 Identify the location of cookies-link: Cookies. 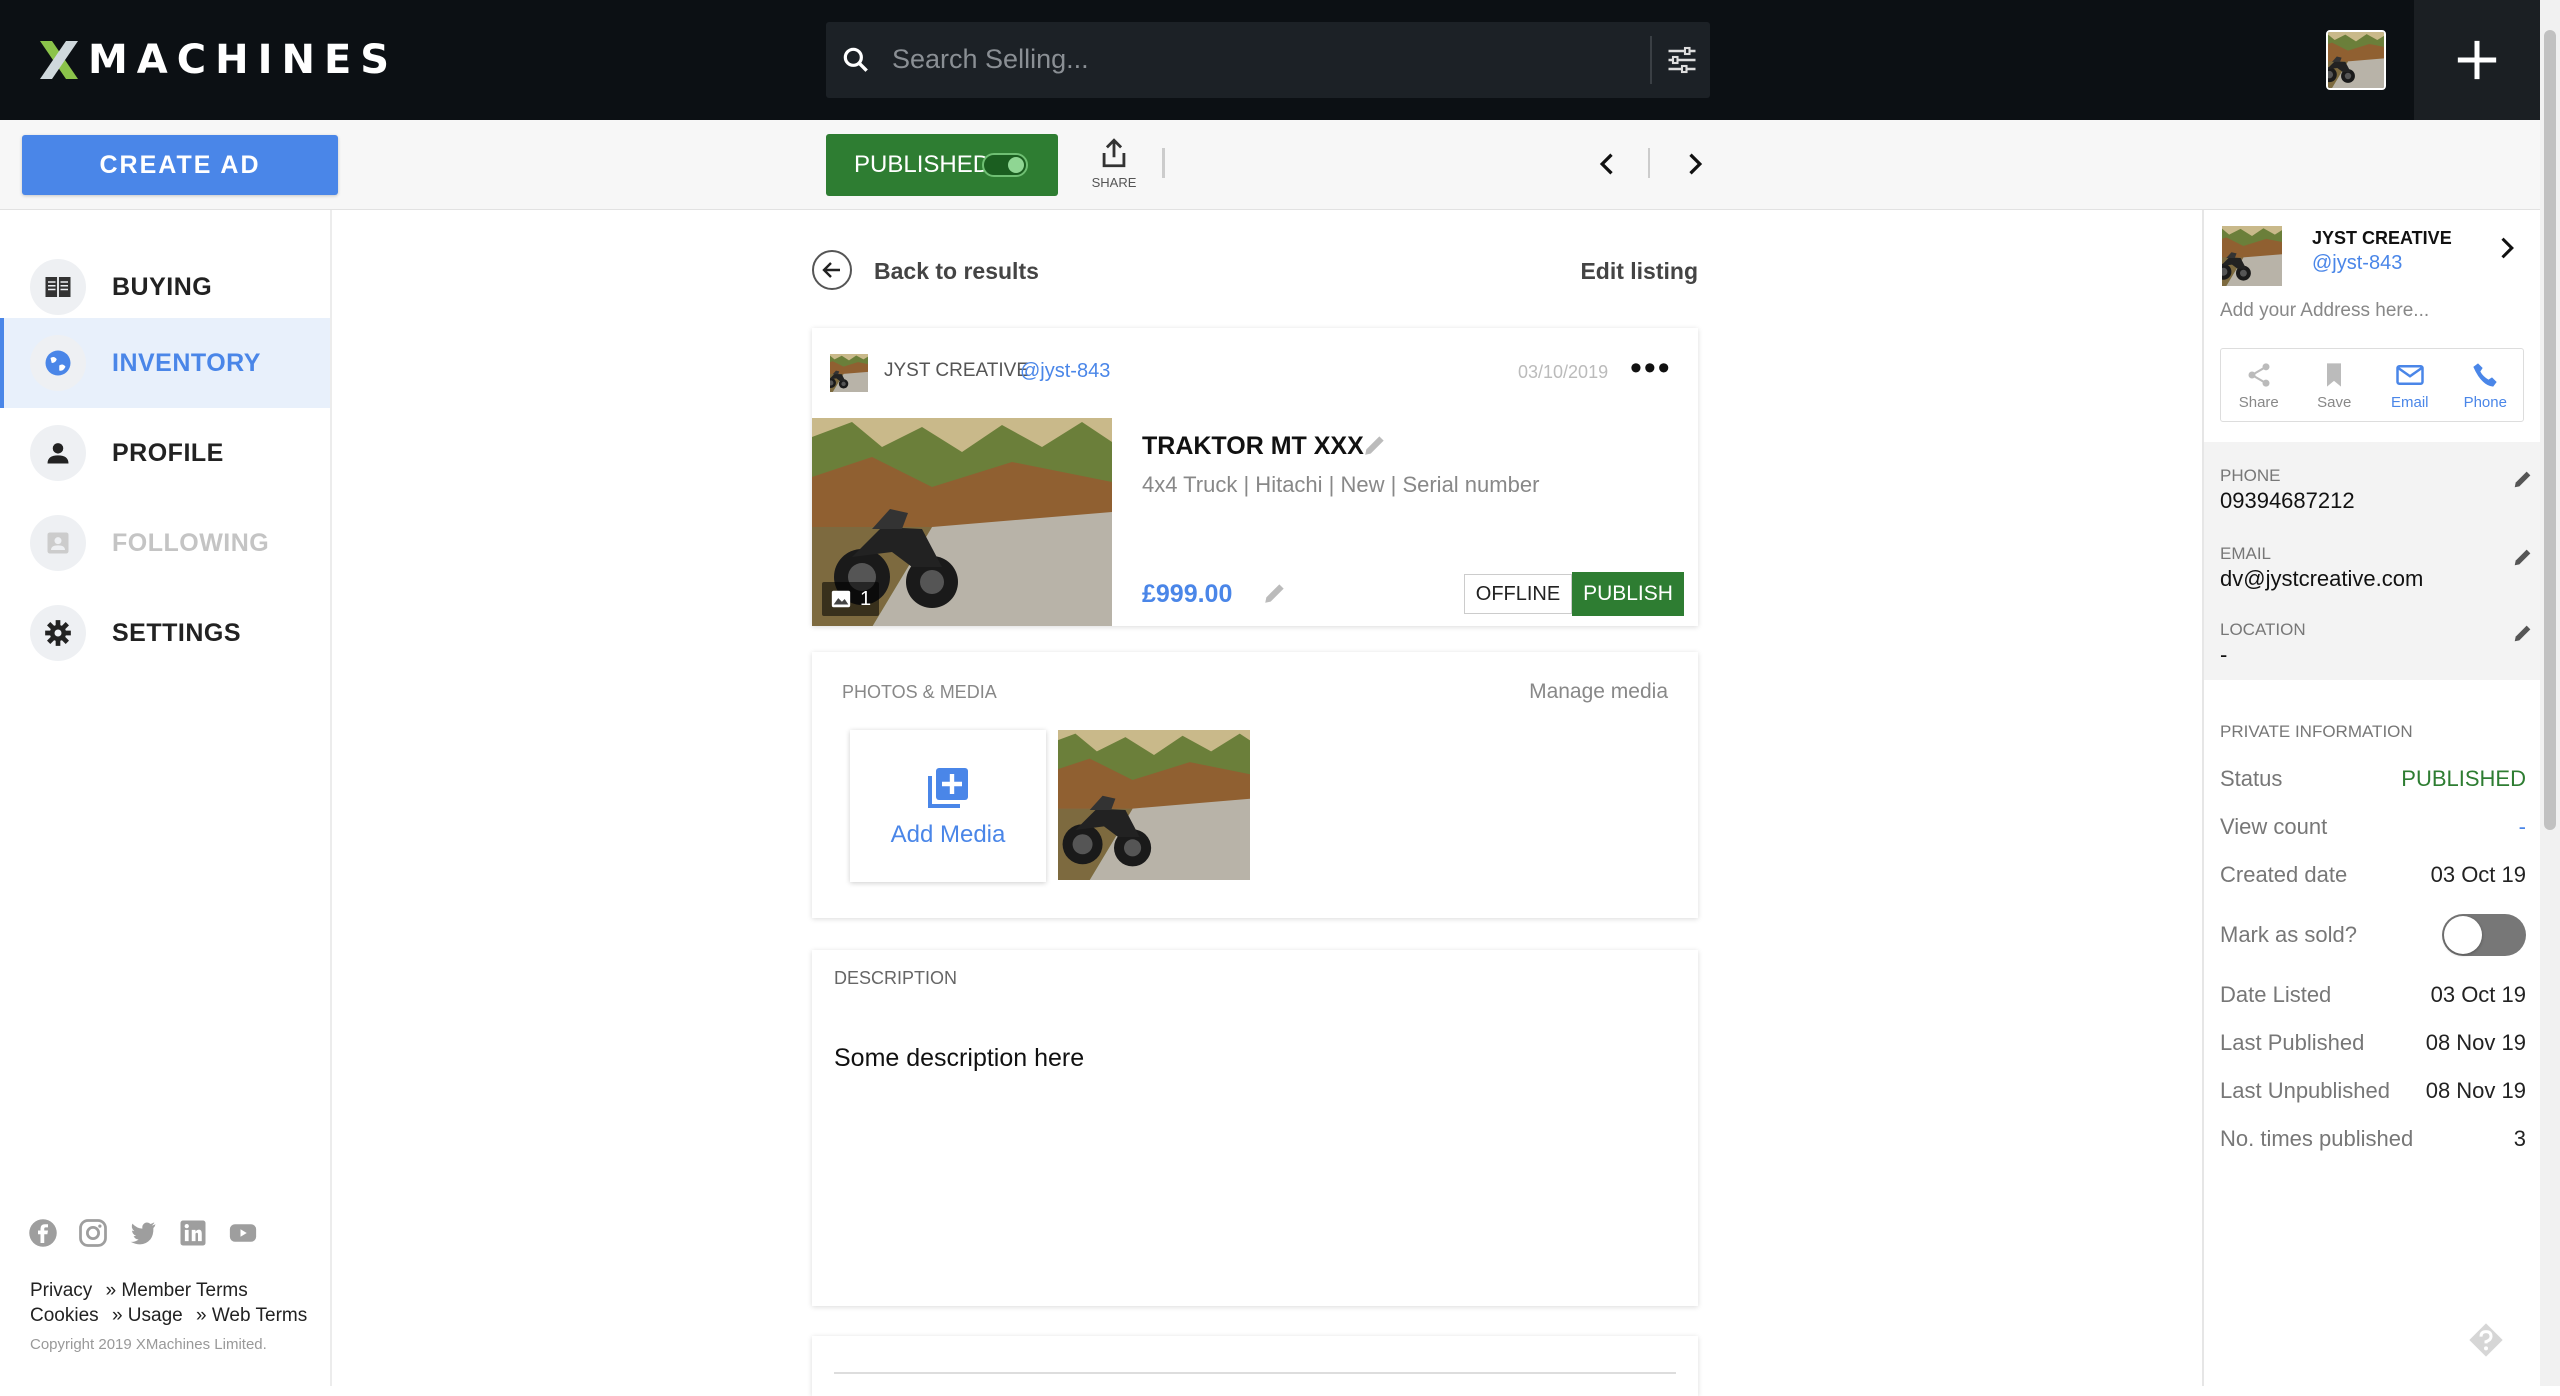
(64, 1315).